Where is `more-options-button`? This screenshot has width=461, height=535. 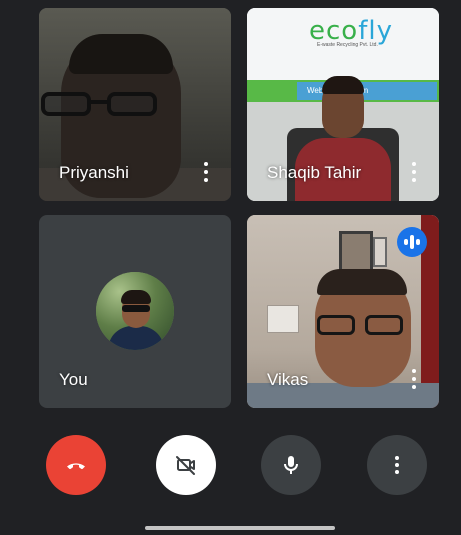
more-options-button is located at coordinates (397, 465).